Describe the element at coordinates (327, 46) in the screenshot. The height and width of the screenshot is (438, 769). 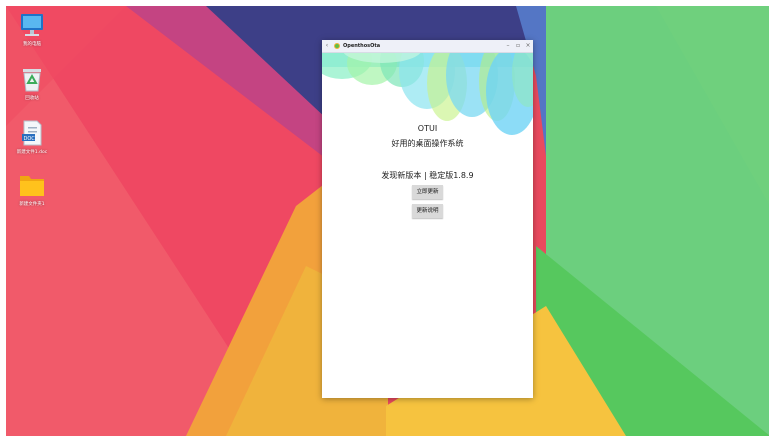
I see `back-icon: ‹` at that location.